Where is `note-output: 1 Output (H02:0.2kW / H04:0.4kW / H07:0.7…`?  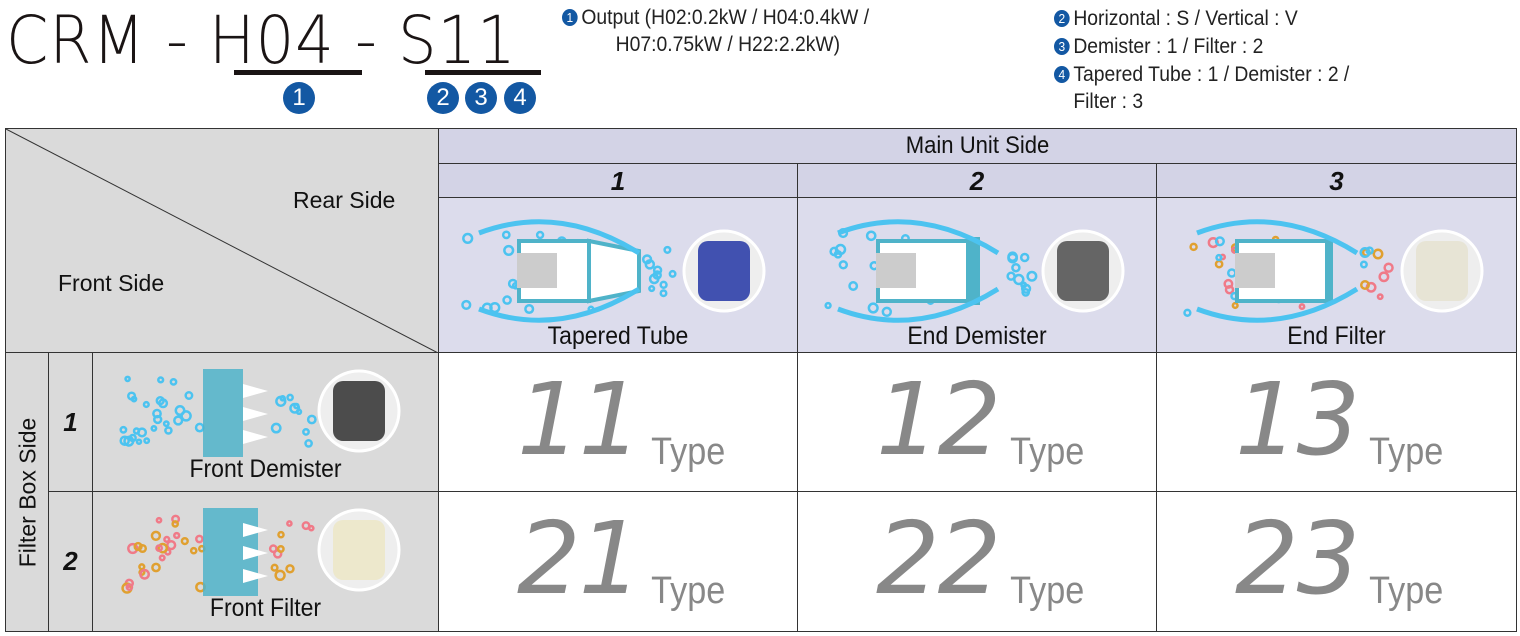
note-output: 1 Output (H02:0.2kW / H04:0.4kW / H07:0.7… is located at coordinates (715, 31).